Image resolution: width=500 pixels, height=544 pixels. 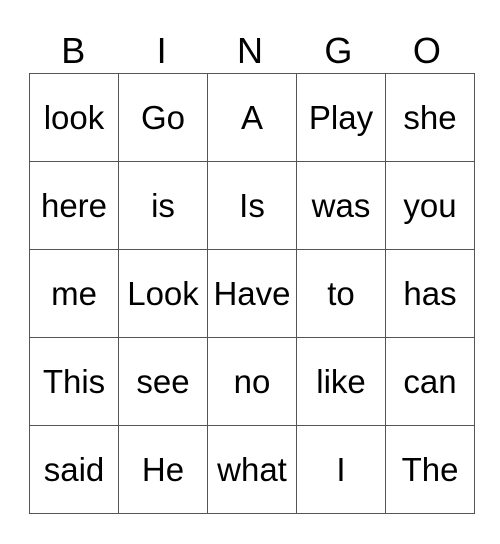 What do you see at coordinates (430, 469) in the screenshot?
I see `bingo-cell: The` at bounding box center [430, 469].